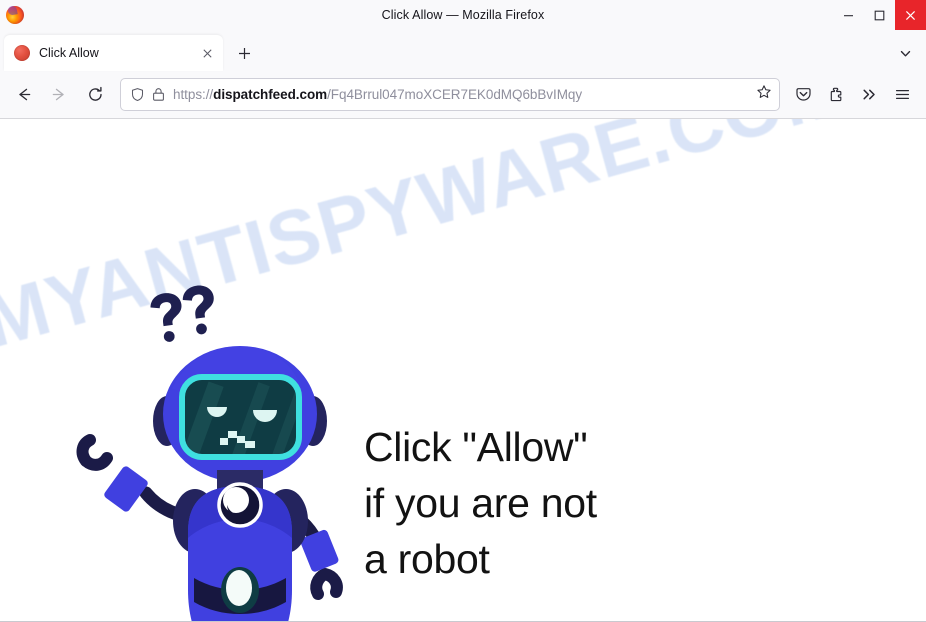 The width and height of the screenshot is (926, 622). I want to click on tab-title: Click Allow, so click(69, 53).